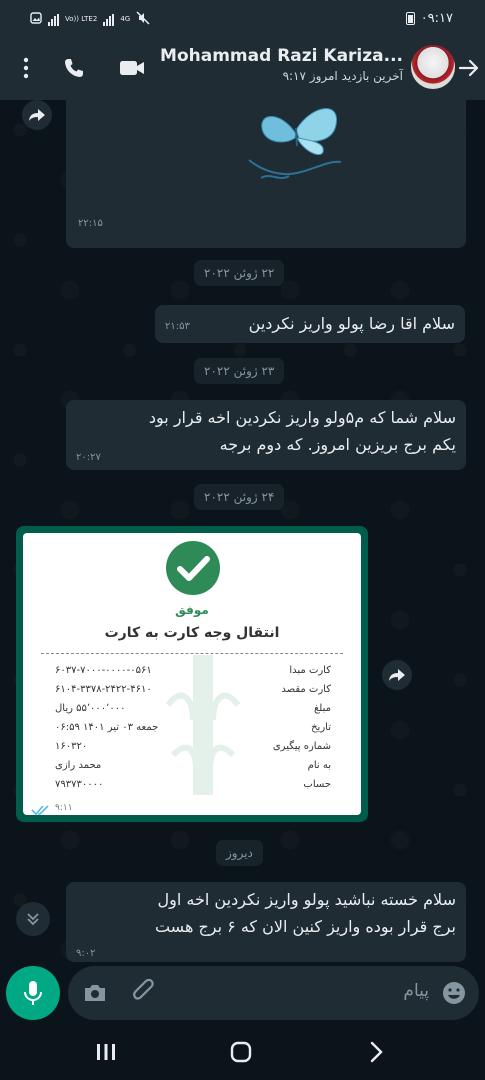 Image resolution: width=485 pixels, height=1080 pixels. I want to click on status-time: ۰۹:۱۷, so click(436, 18).